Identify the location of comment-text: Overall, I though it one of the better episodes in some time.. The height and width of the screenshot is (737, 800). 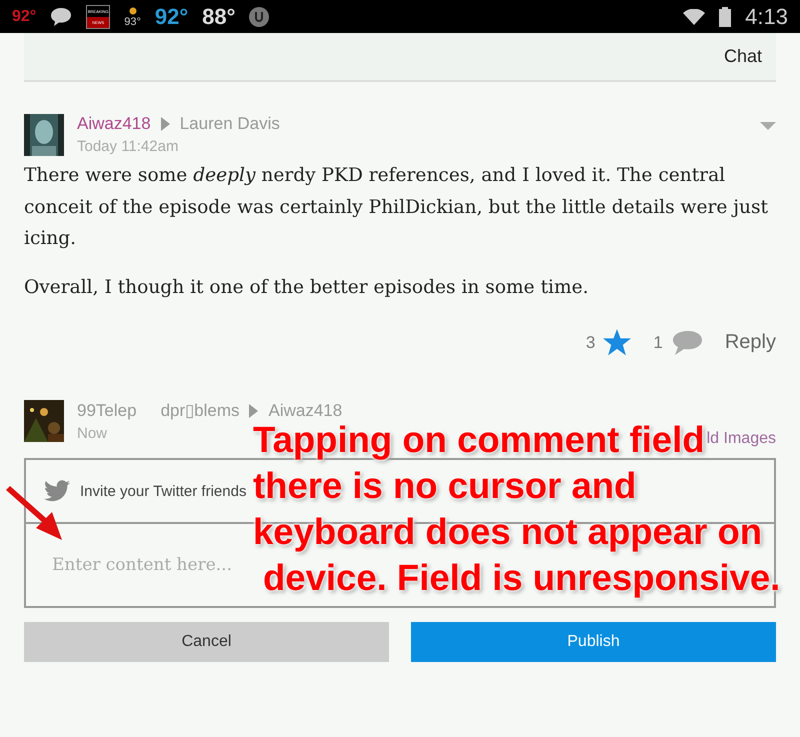
(307, 288).